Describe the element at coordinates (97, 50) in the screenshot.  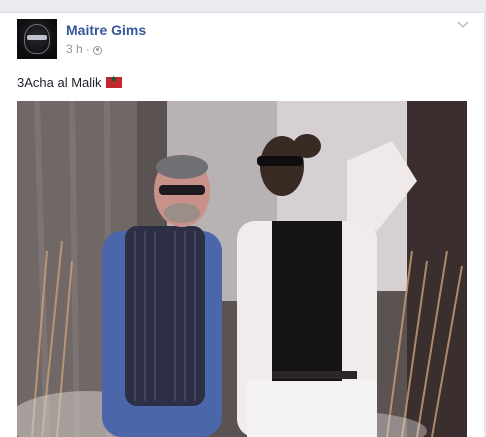
I see `globe-icon` at that location.